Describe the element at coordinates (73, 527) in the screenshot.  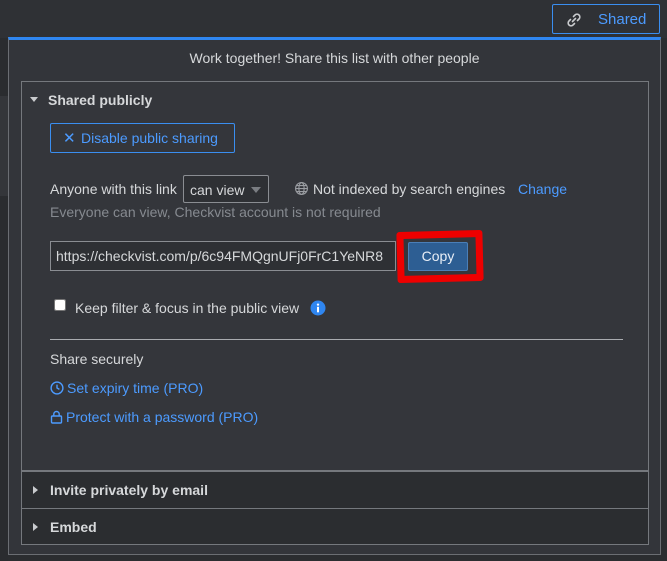
I see `embed-section-title: Embed` at that location.